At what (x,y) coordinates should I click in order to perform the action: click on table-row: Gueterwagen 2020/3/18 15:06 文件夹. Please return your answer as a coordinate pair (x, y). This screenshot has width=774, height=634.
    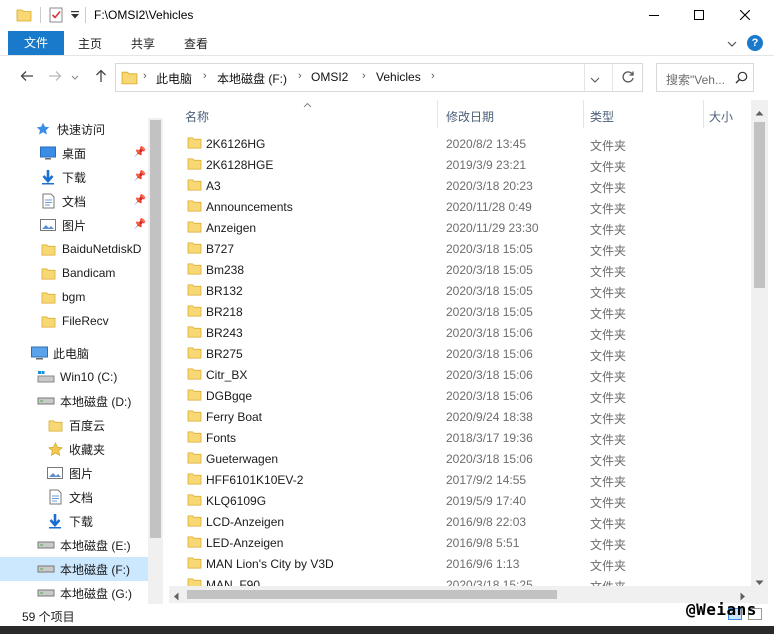
    Looking at the image, I should click on (458, 458).